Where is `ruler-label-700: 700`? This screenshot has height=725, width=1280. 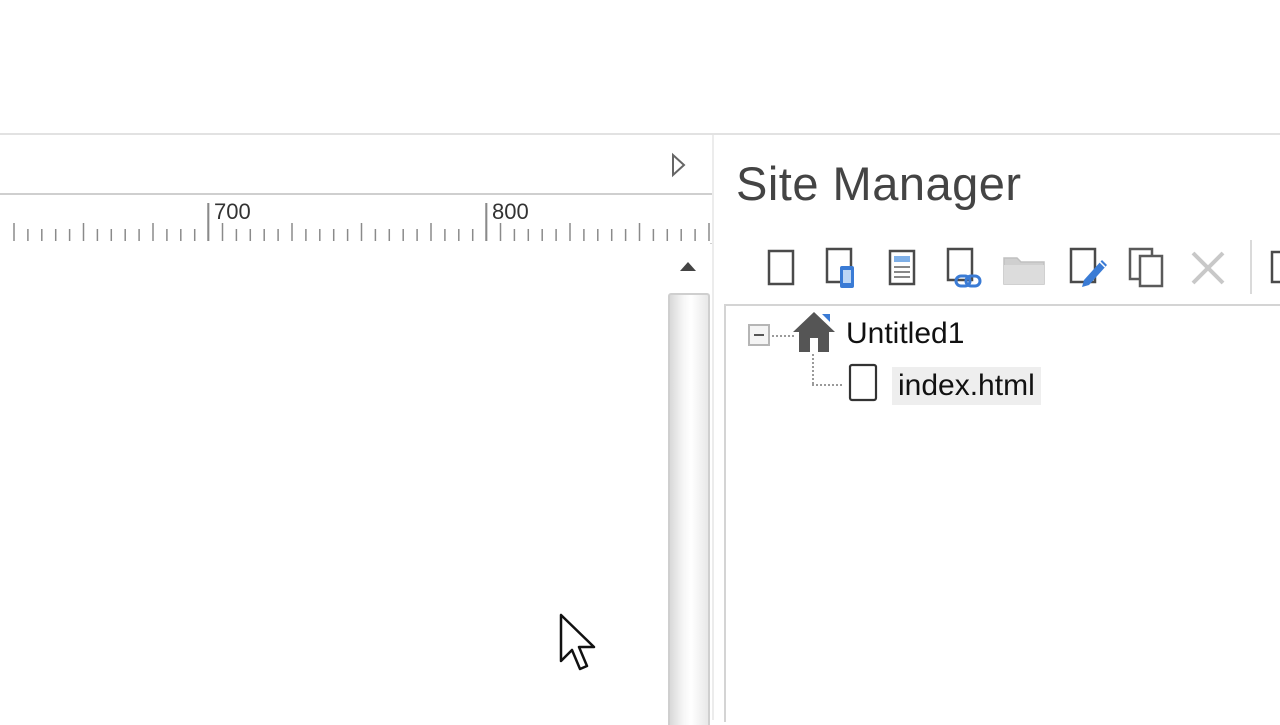
ruler-label-700: 700 is located at coordinates (232, 211).